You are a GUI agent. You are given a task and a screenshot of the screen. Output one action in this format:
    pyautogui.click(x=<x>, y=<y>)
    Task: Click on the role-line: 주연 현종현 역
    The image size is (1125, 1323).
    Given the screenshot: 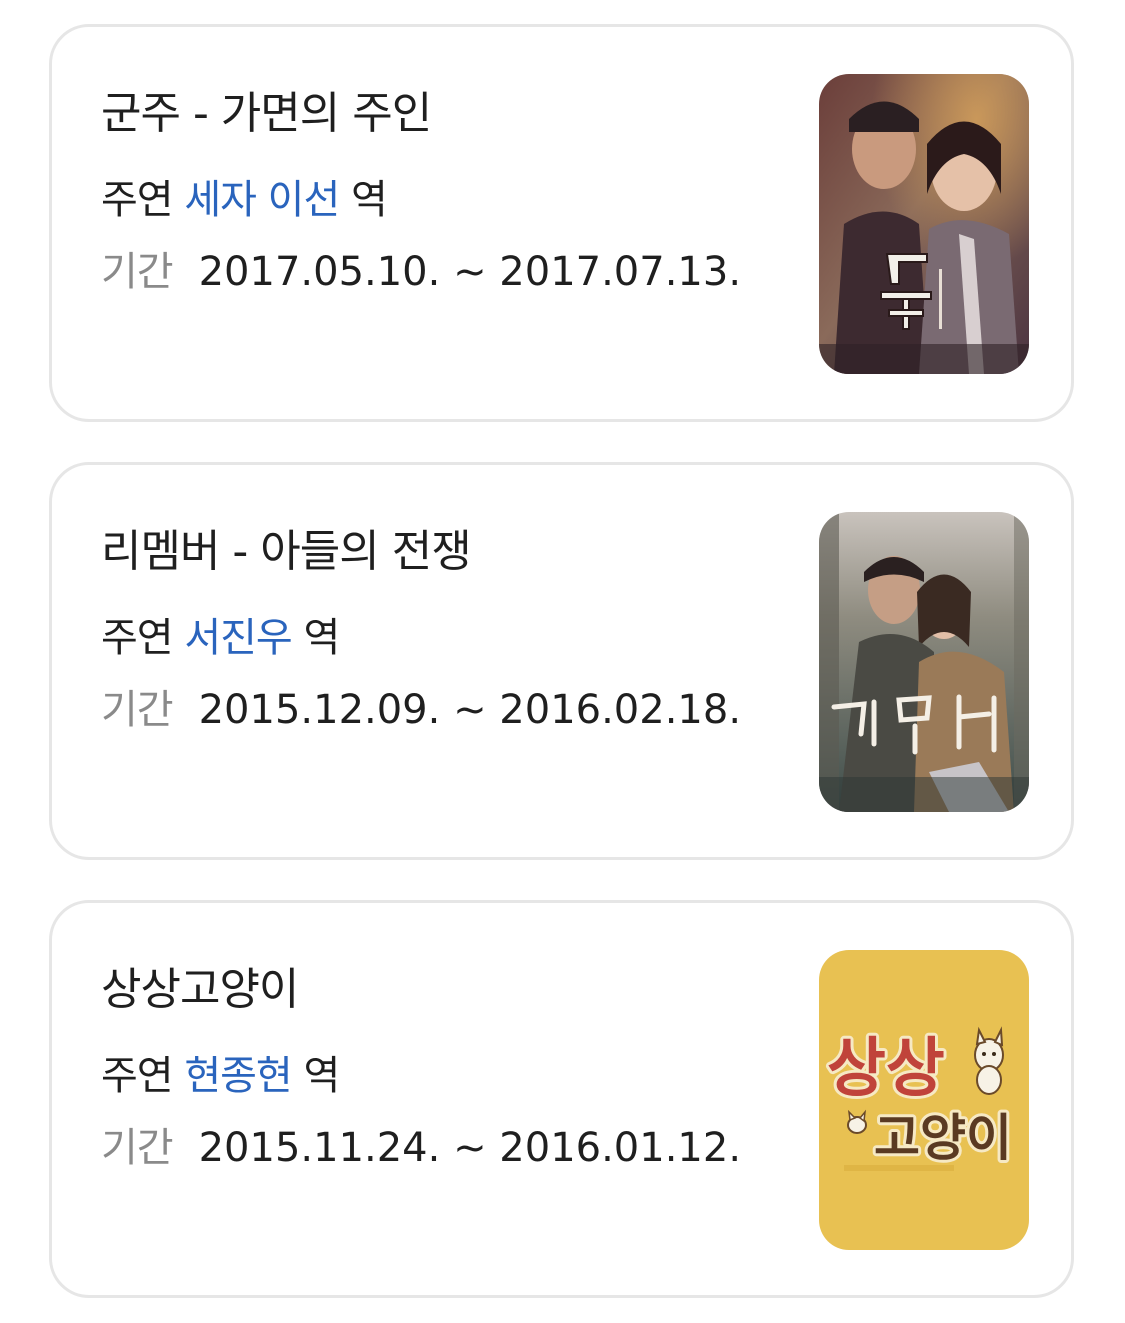 What is the action you would take?
    pyautogui.click(x=220, y=1072)
    